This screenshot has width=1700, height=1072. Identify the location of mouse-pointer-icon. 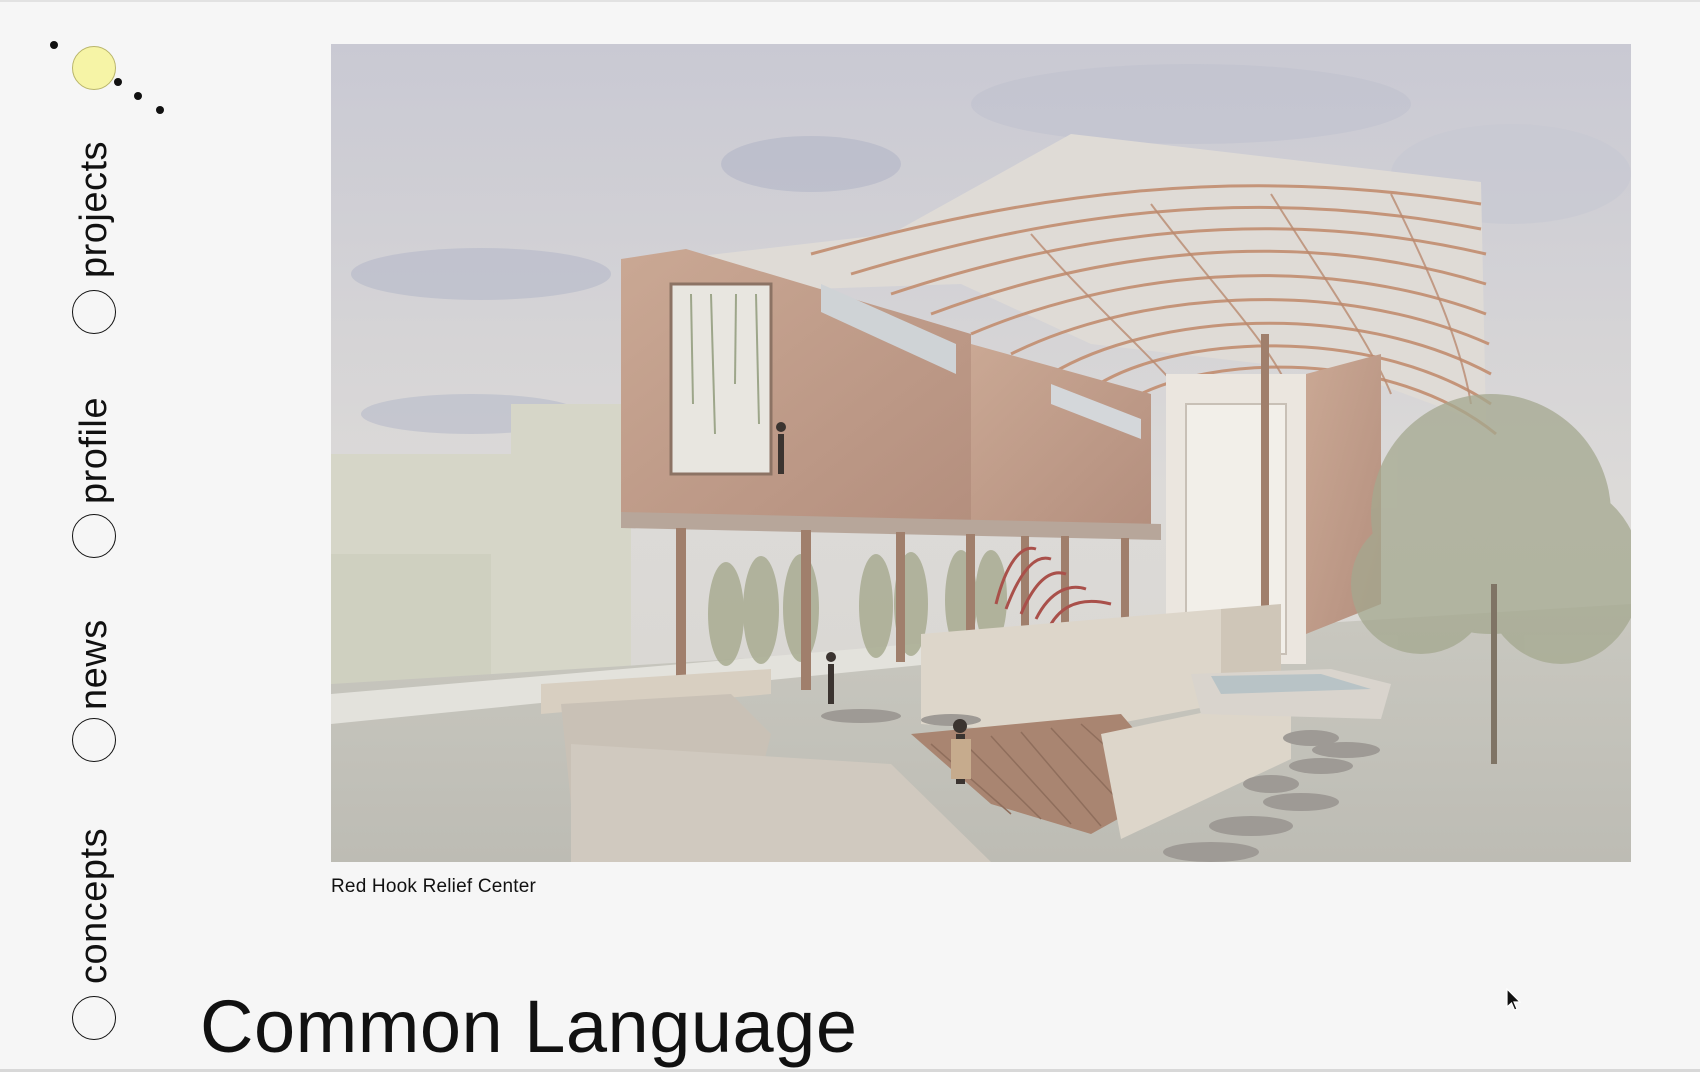
(1514, 999).